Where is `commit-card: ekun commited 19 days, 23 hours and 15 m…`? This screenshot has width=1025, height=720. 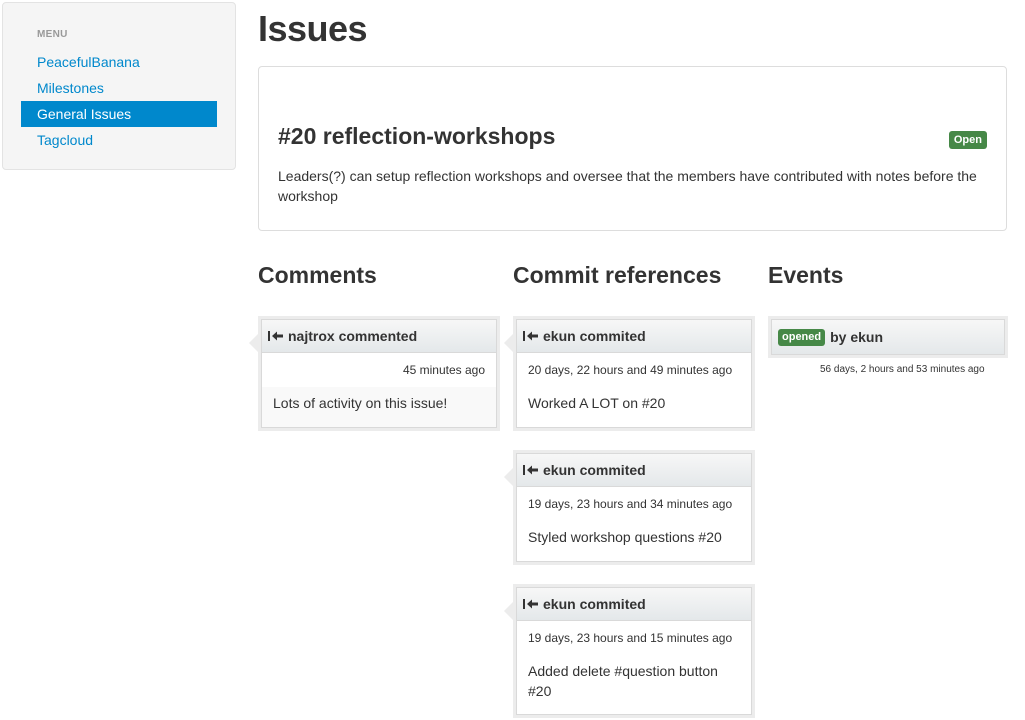 commit-card: ekun commited 19 days, 23 hours and 15 m… is located at coordinates (628, 651).